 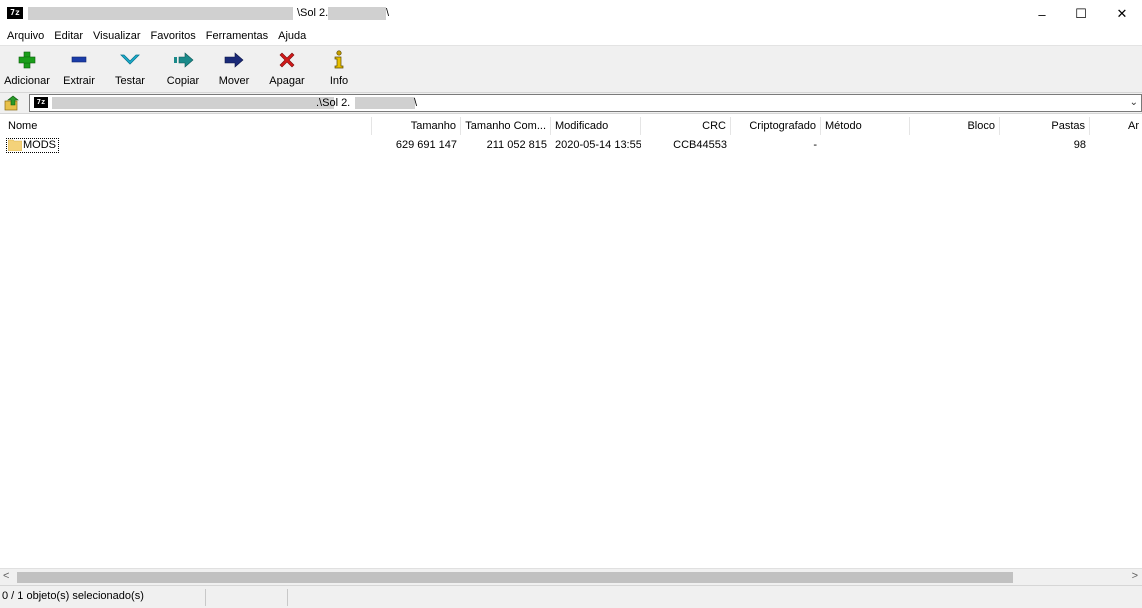 I want to click on address-bar: 7z .\Sol 2. \ ⌄, so click(x=571, y=103).